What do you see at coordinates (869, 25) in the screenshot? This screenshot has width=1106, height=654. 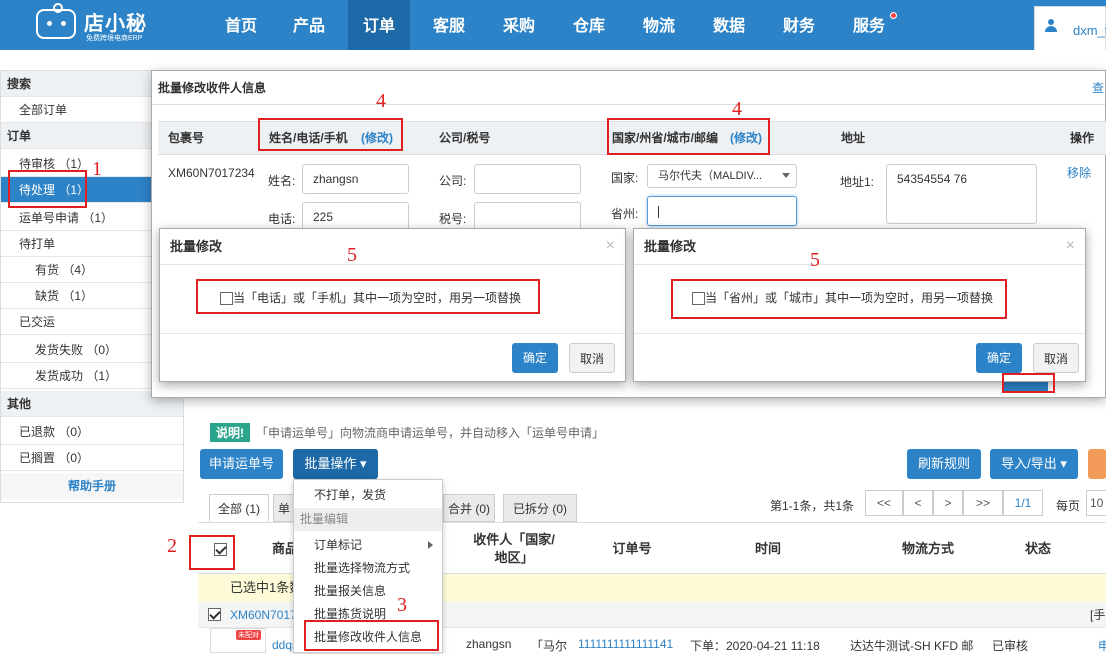 I see `nav-services: 服务` at bounding box center [869, 25].